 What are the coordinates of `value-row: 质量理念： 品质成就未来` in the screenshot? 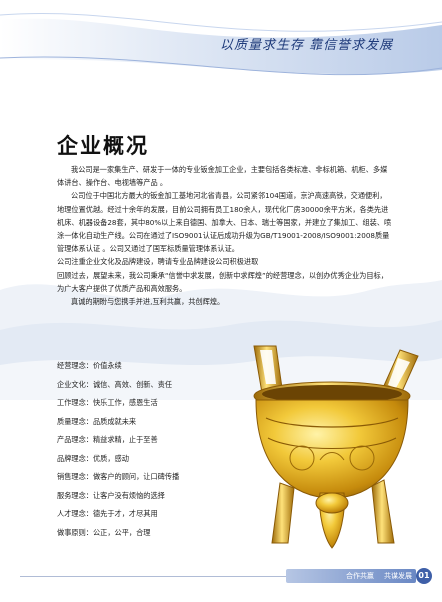 It's located at (118, 422).